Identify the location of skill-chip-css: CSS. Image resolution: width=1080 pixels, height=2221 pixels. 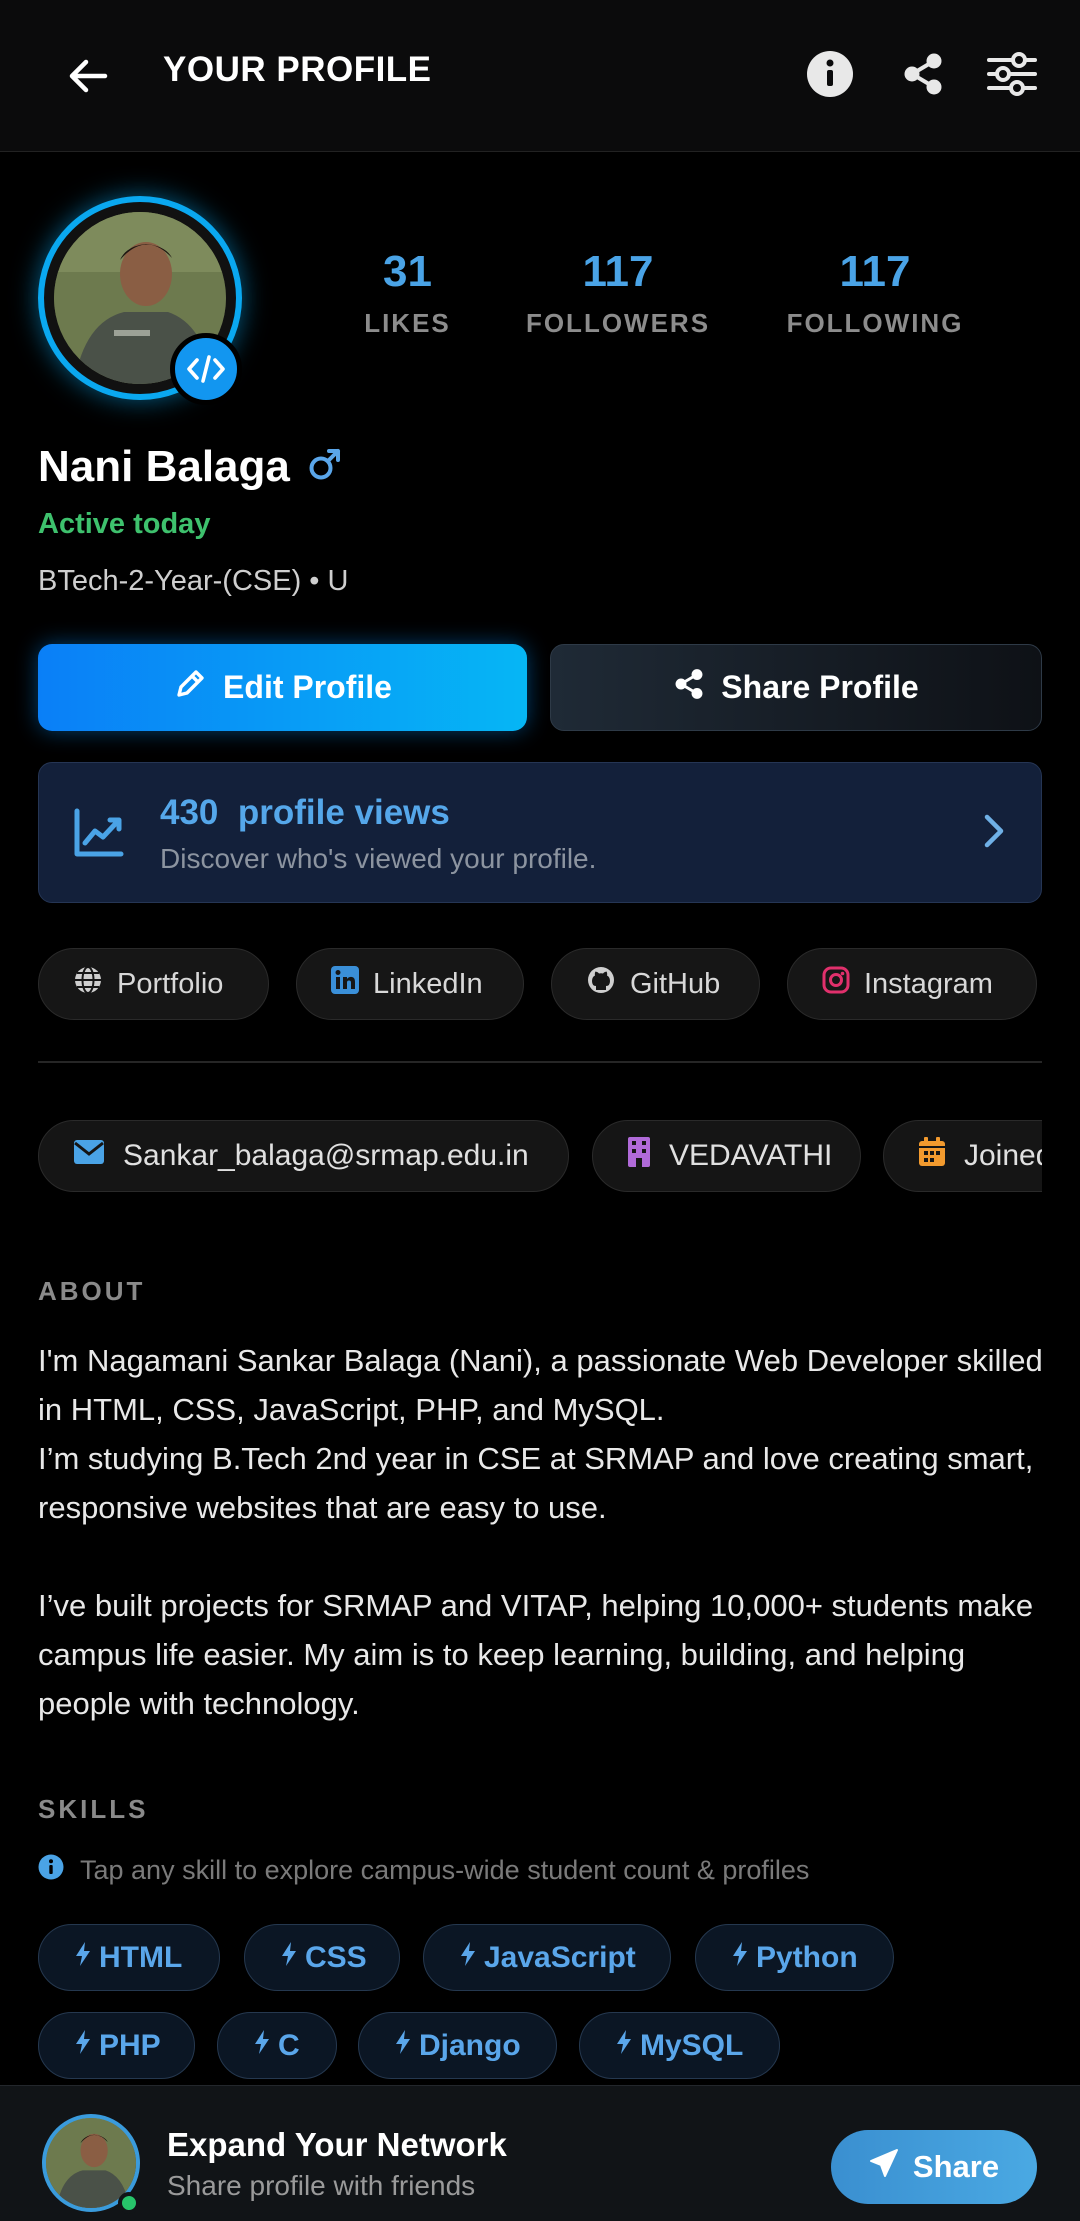
(322, 1957).